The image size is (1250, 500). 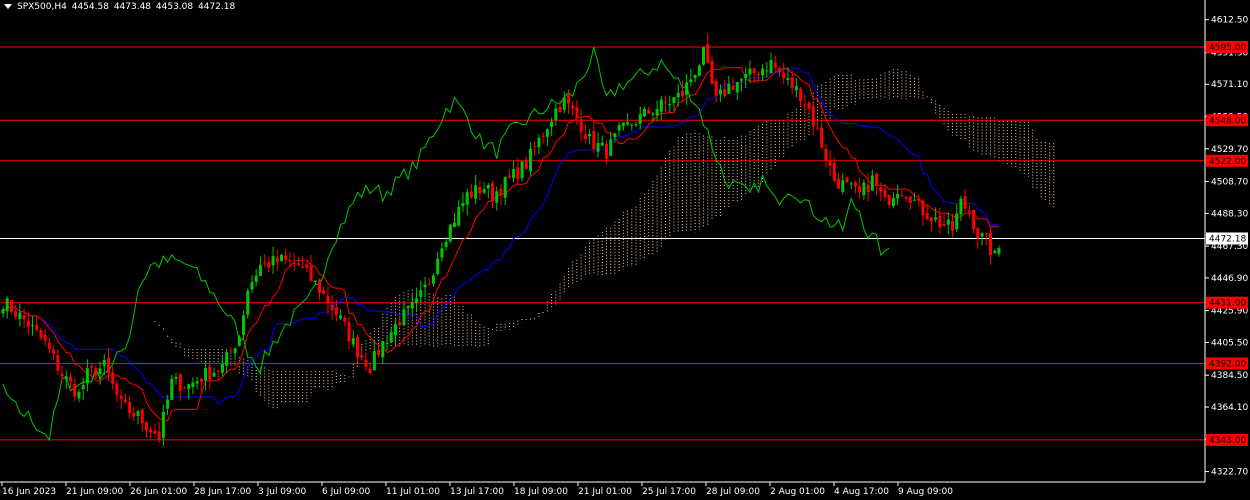 What do you see at coordinates (861, 492) in the screenshot?
I see `x-tick-label: 4 Aug 17:00` at bounding box center [861, 492].